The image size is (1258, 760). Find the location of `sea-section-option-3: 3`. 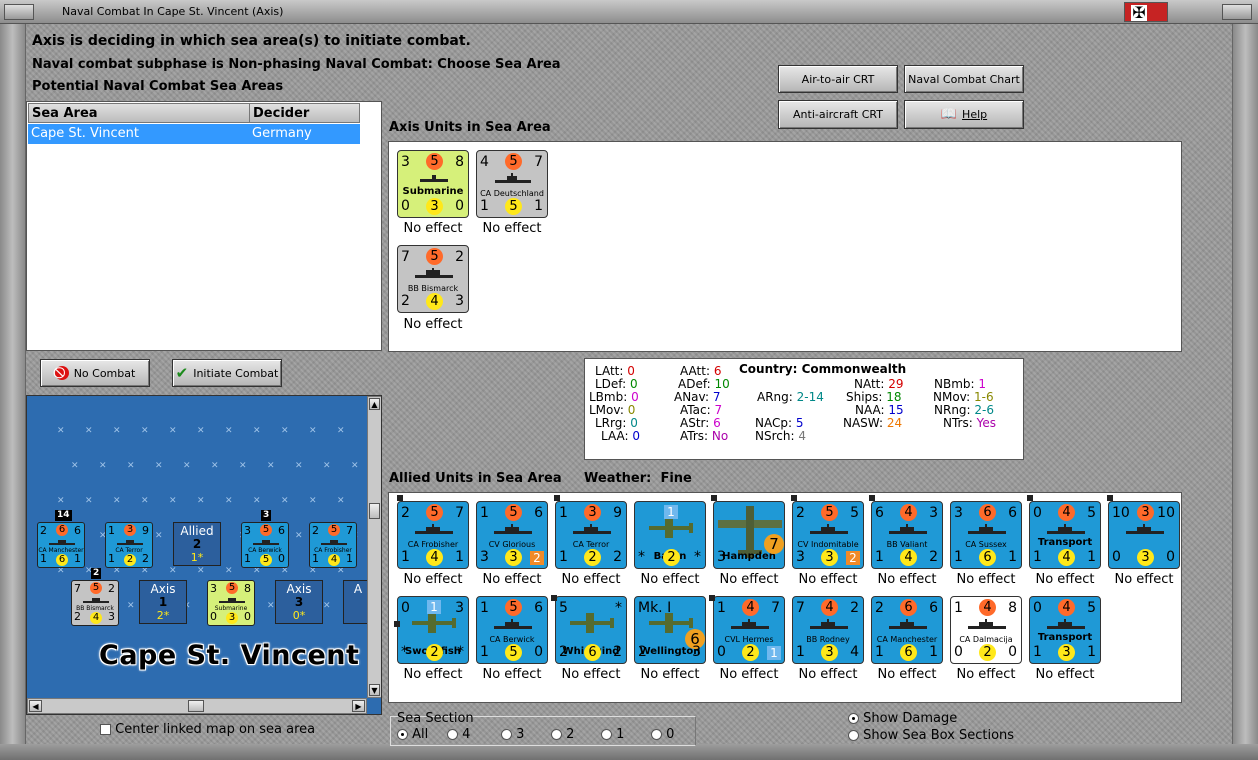

sea-section-option-3: 3 is located at coordinates (512, 734).